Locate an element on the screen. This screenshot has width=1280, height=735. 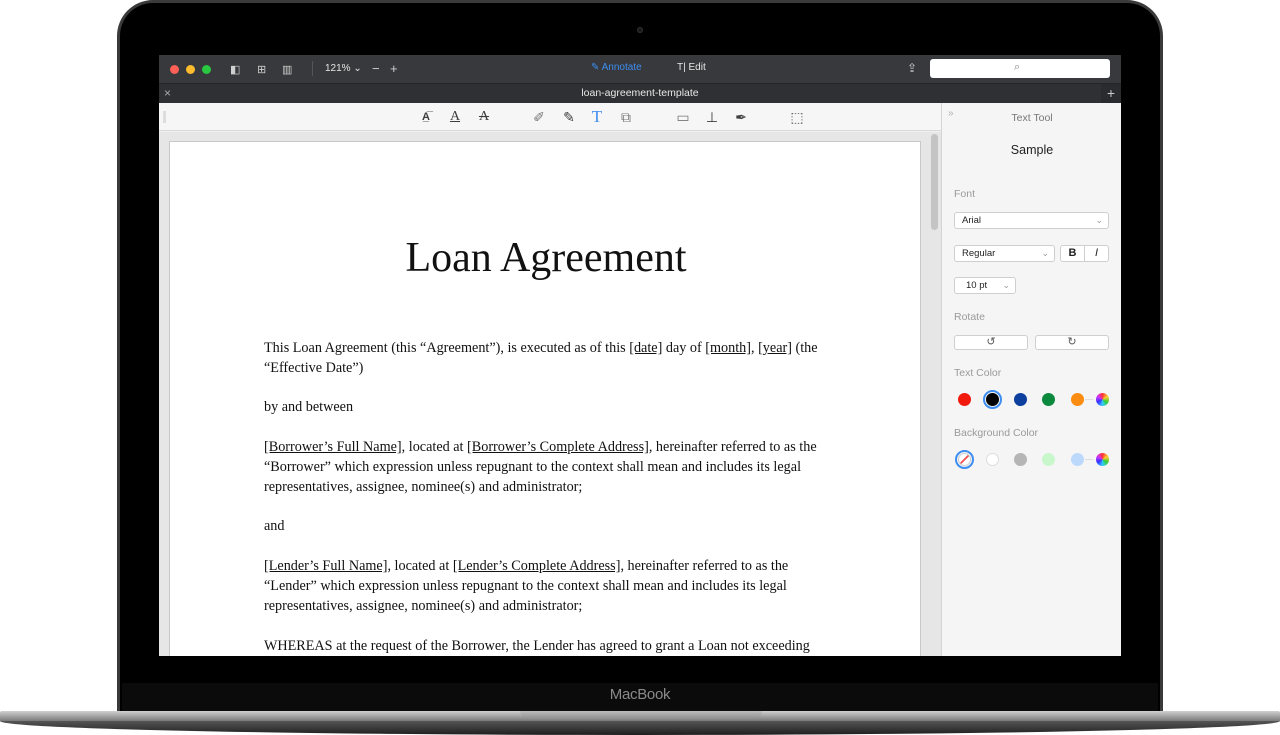
annotation-toolbar: A̲̅ A A ✐ ✎ T ⧉ ▭ ⊥ ✒ ⬚ is located at coordinates (550, 117).